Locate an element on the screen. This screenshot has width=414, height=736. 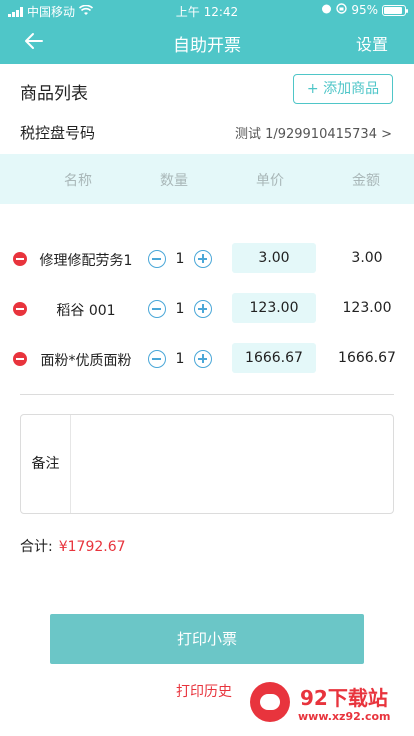
price-input: 1666.67 is located at coordinates (274, 358).